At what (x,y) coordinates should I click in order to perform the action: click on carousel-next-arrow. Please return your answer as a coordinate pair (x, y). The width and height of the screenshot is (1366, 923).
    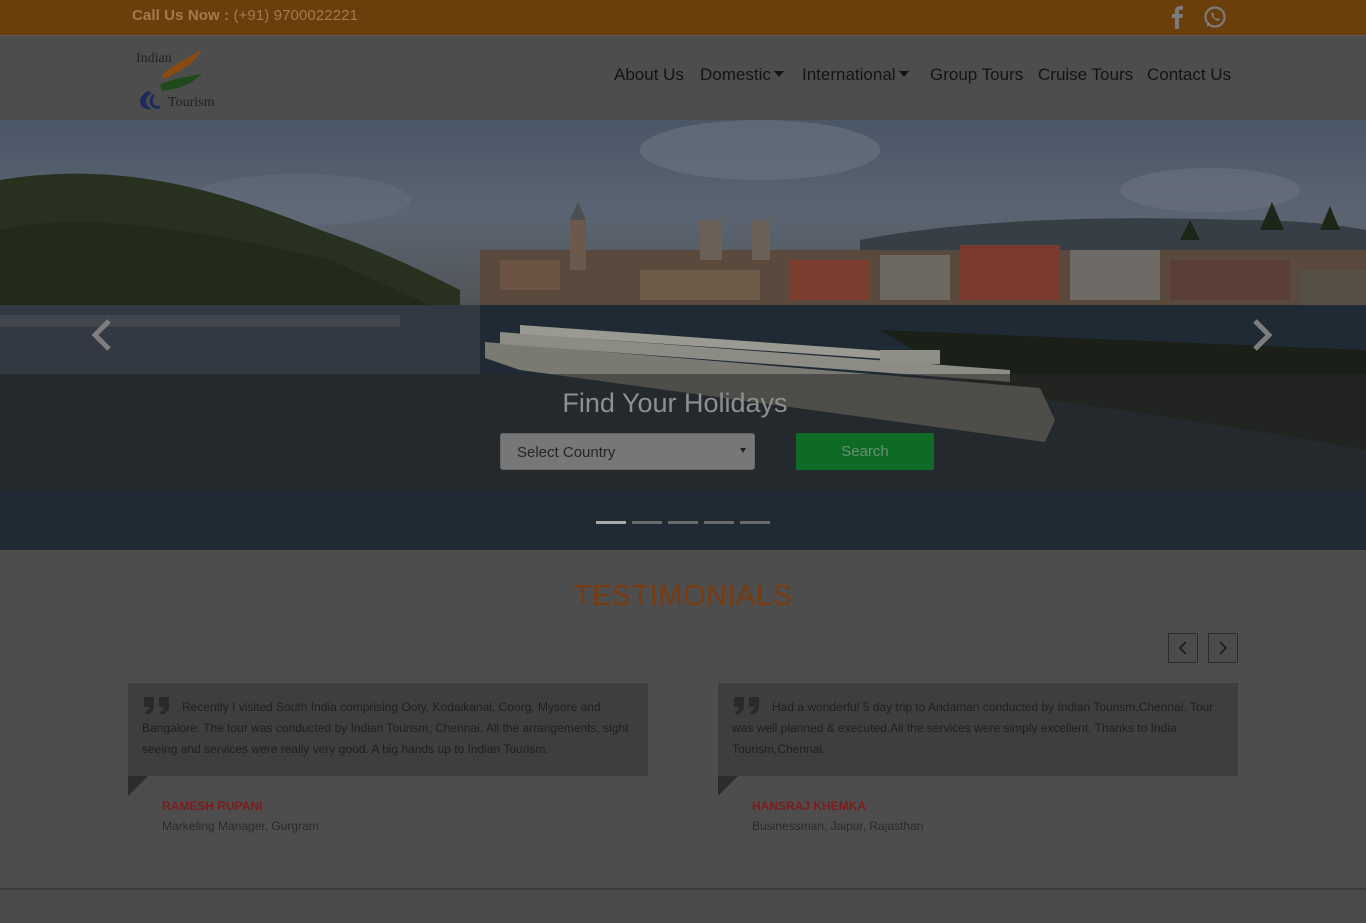
    Looking at the image, I should click on (1263, 335).